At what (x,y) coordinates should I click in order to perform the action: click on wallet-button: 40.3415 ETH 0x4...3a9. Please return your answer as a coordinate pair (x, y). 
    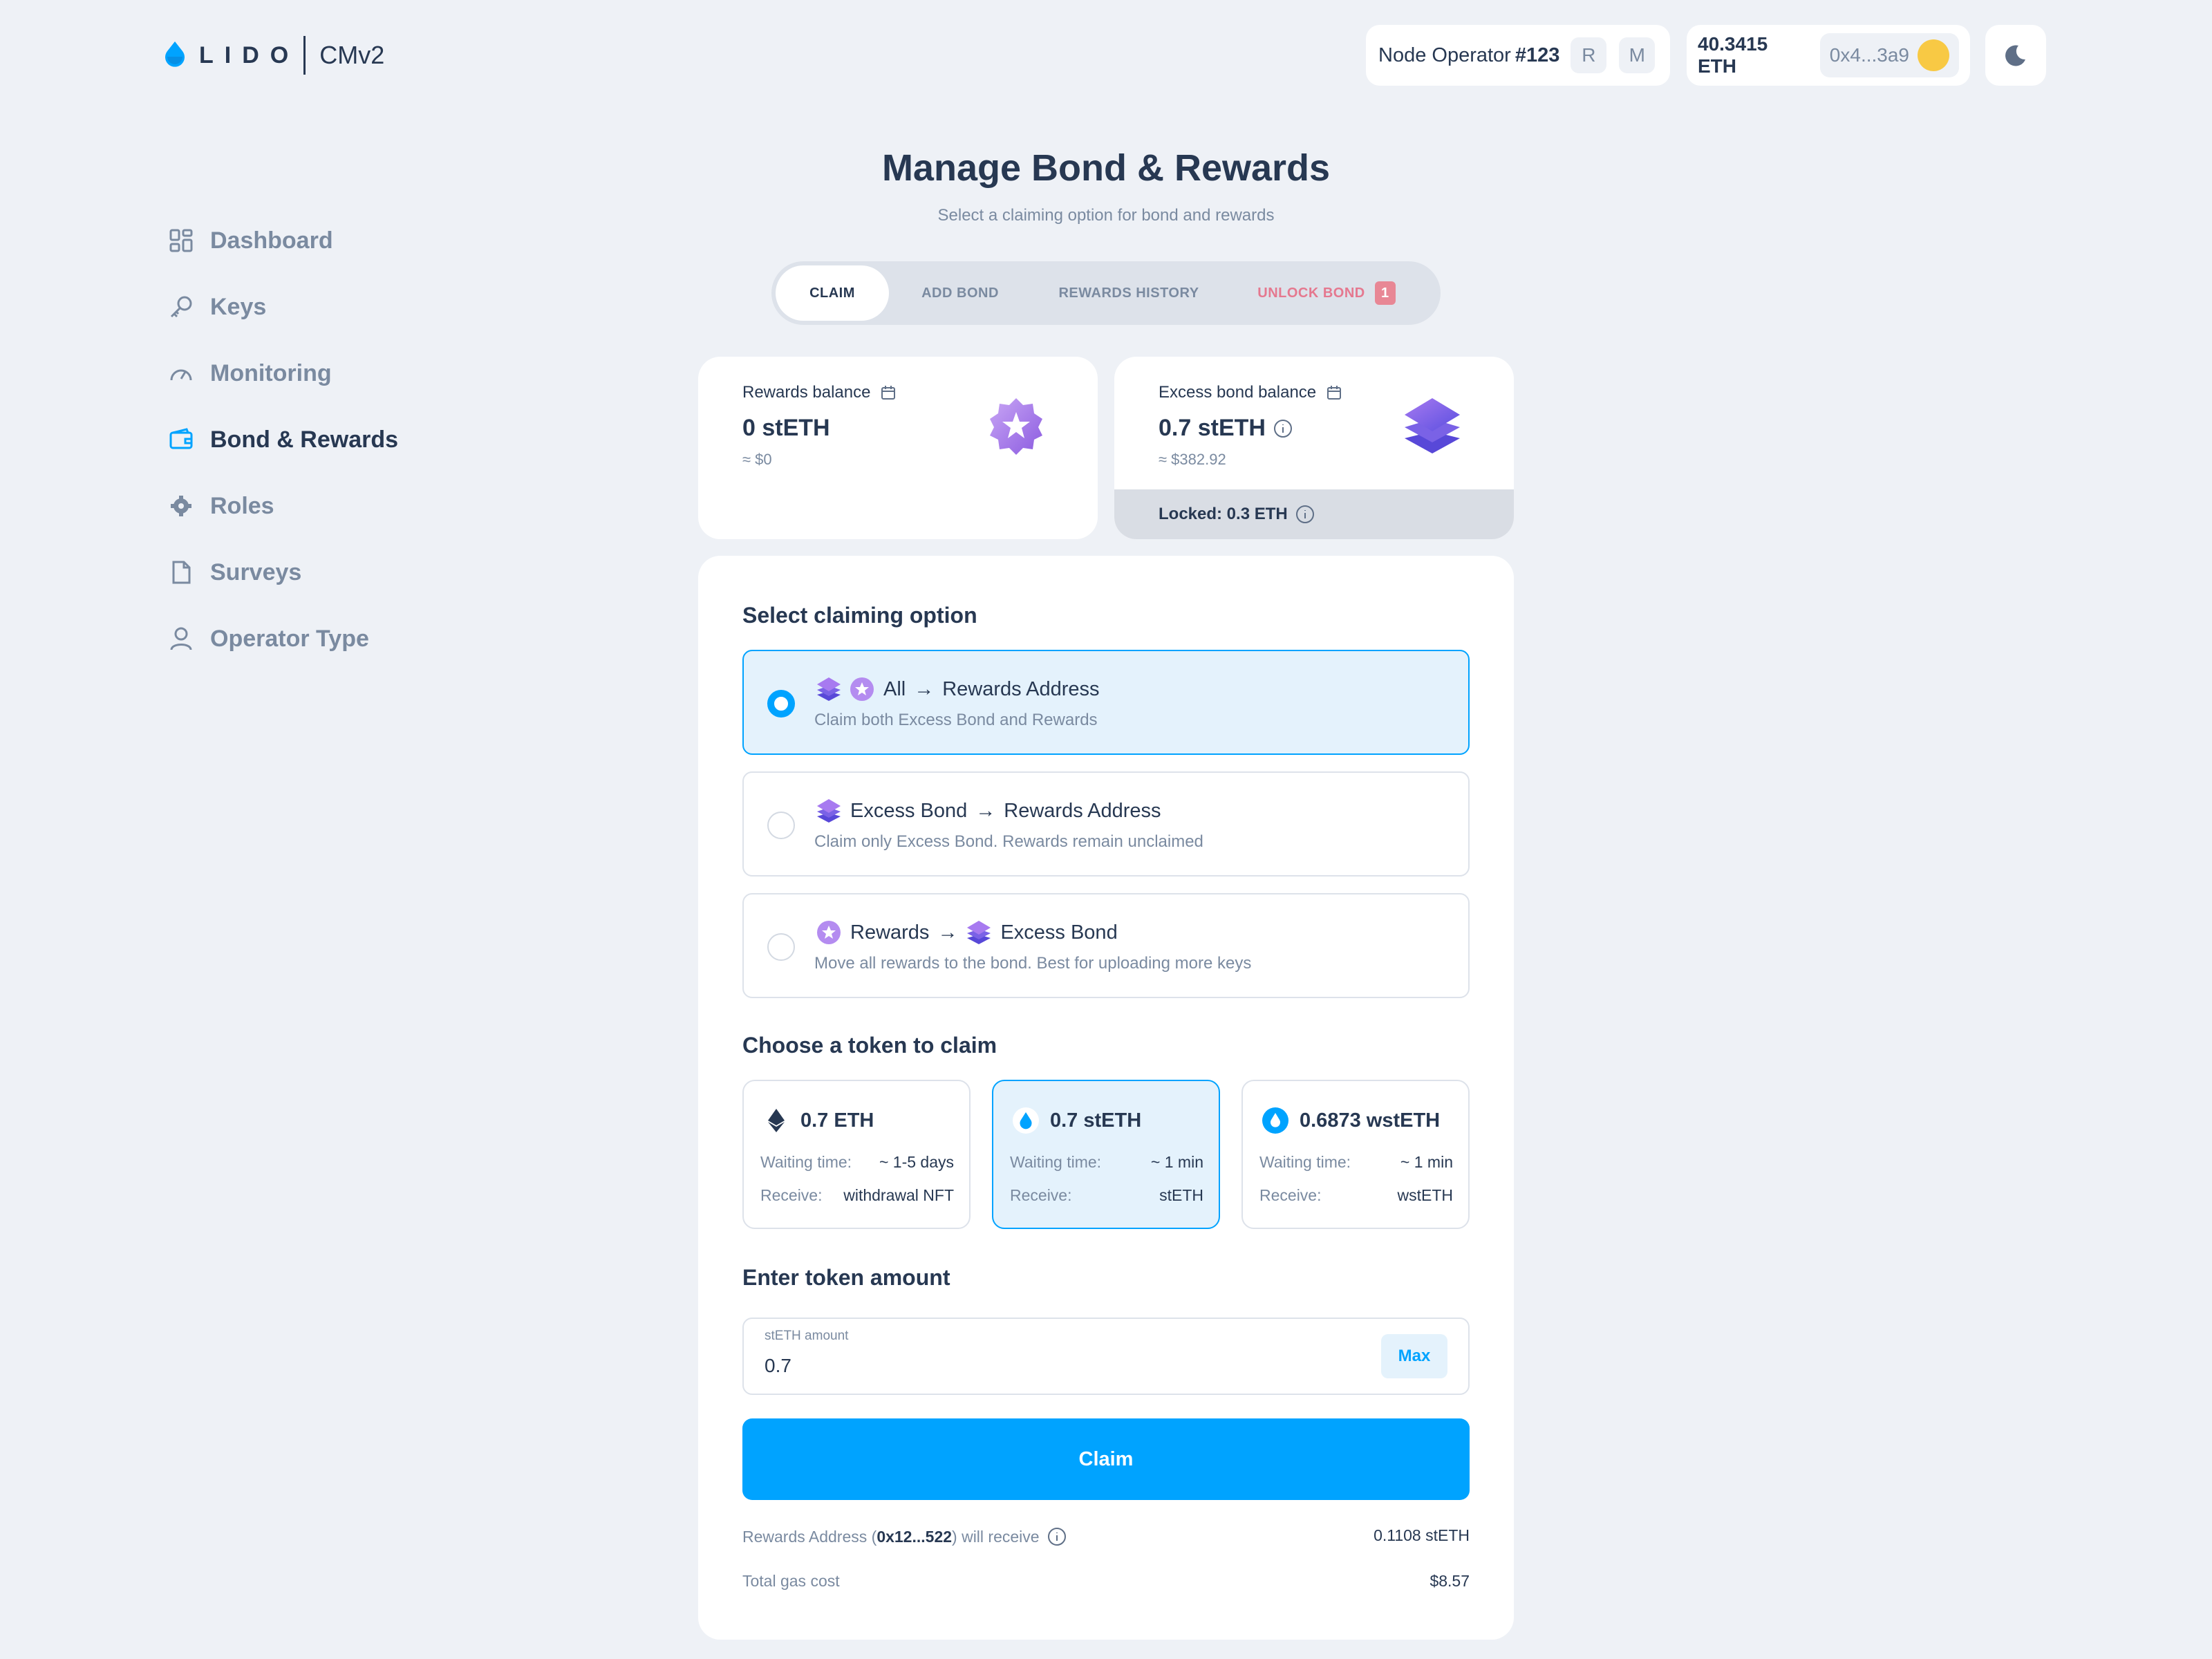
    Looking at the image, I should click on (1829, 55).